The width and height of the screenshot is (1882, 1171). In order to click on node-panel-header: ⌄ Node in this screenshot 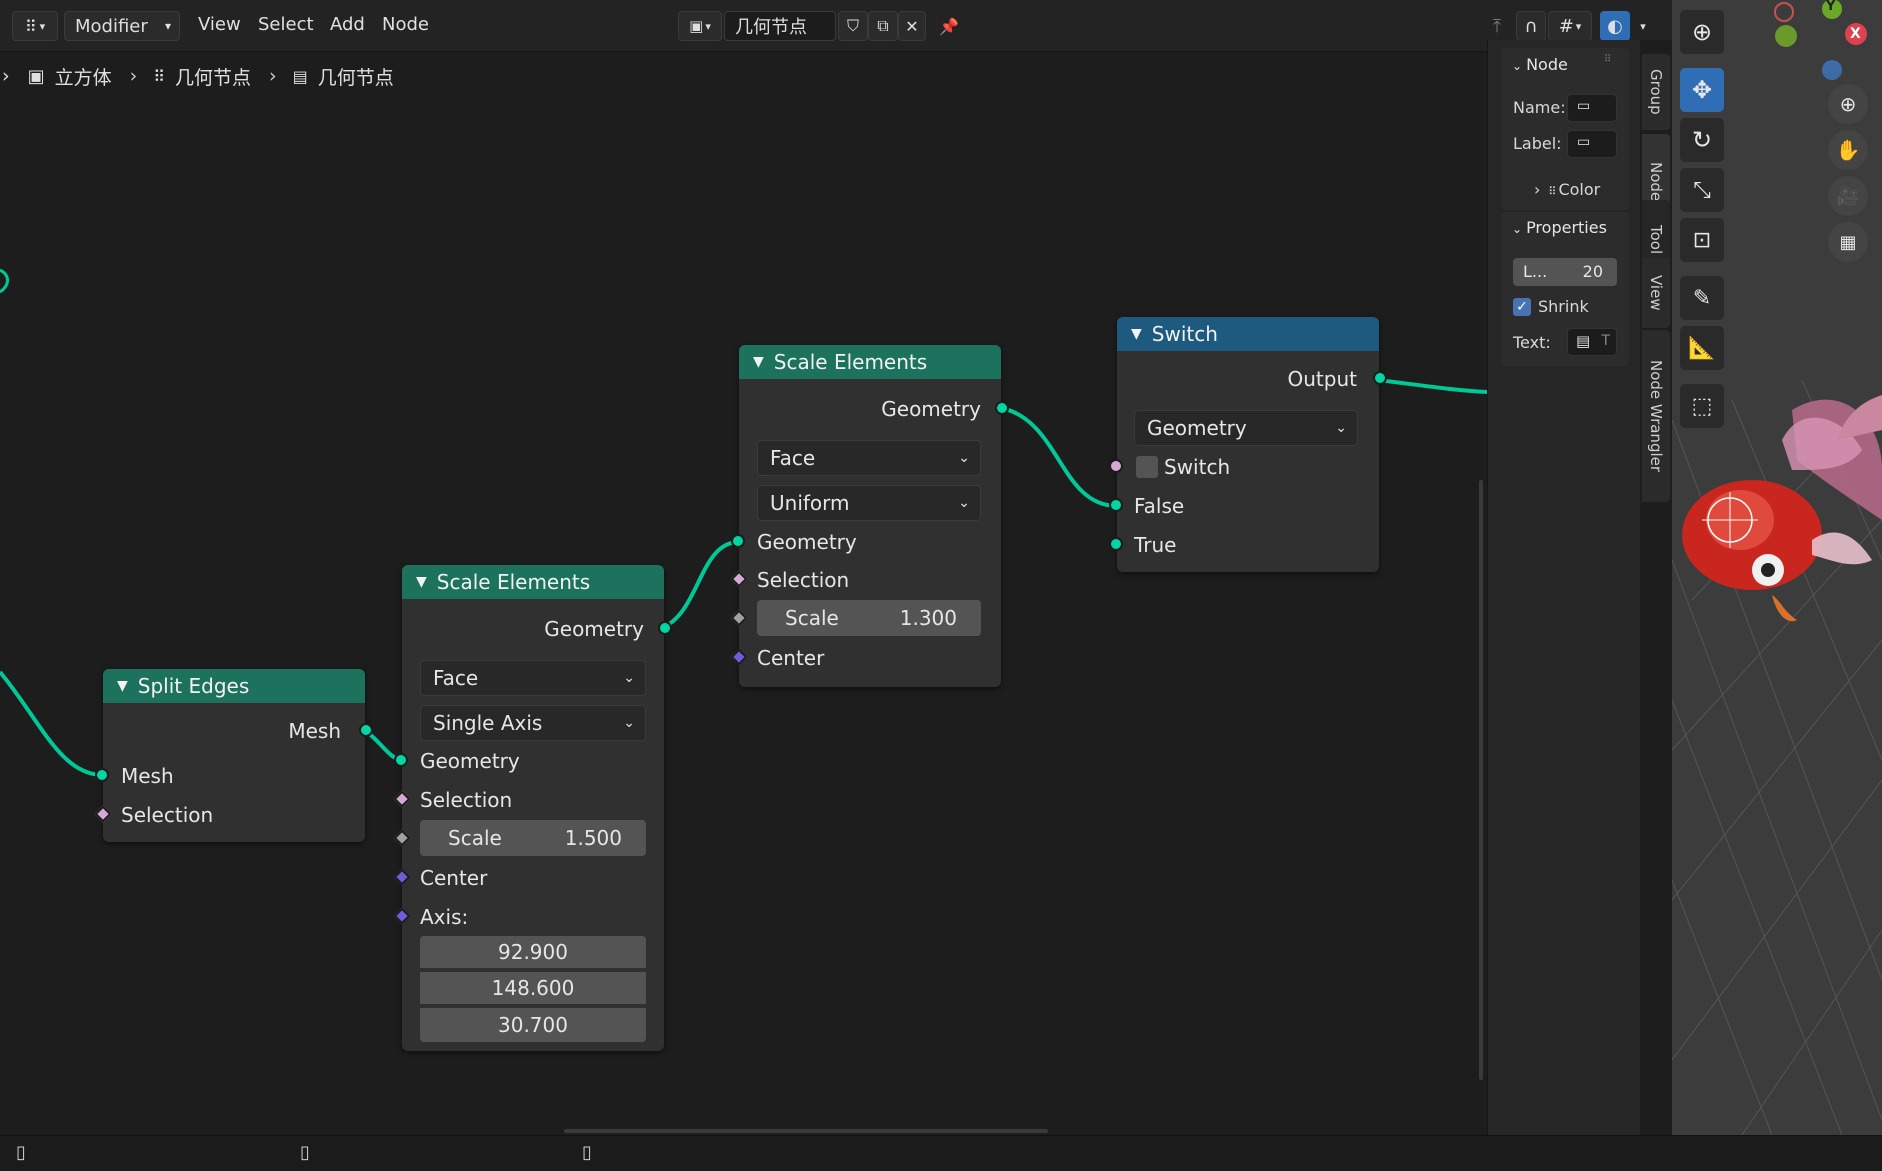, I will do `click(1540, 64)`.